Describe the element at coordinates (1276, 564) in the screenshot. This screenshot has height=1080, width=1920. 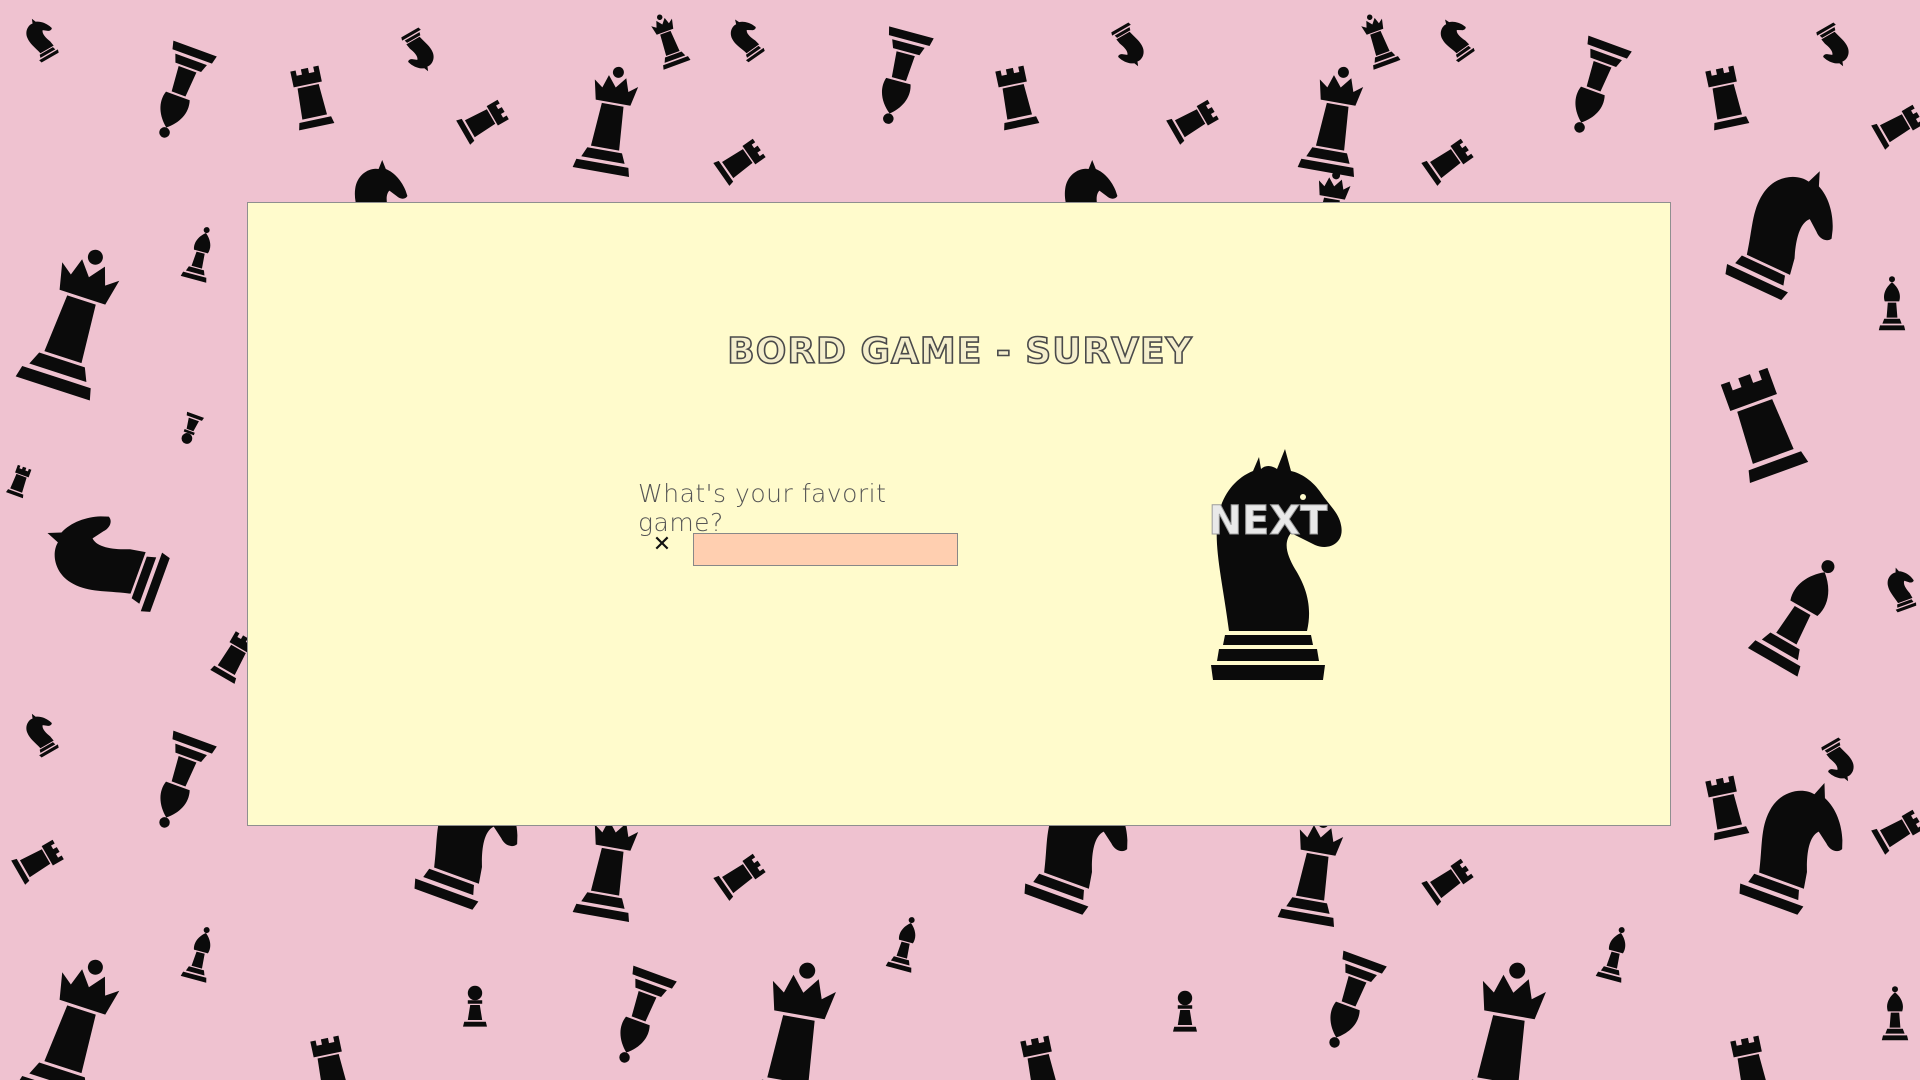
I see `chess-knight-icon` at that location.